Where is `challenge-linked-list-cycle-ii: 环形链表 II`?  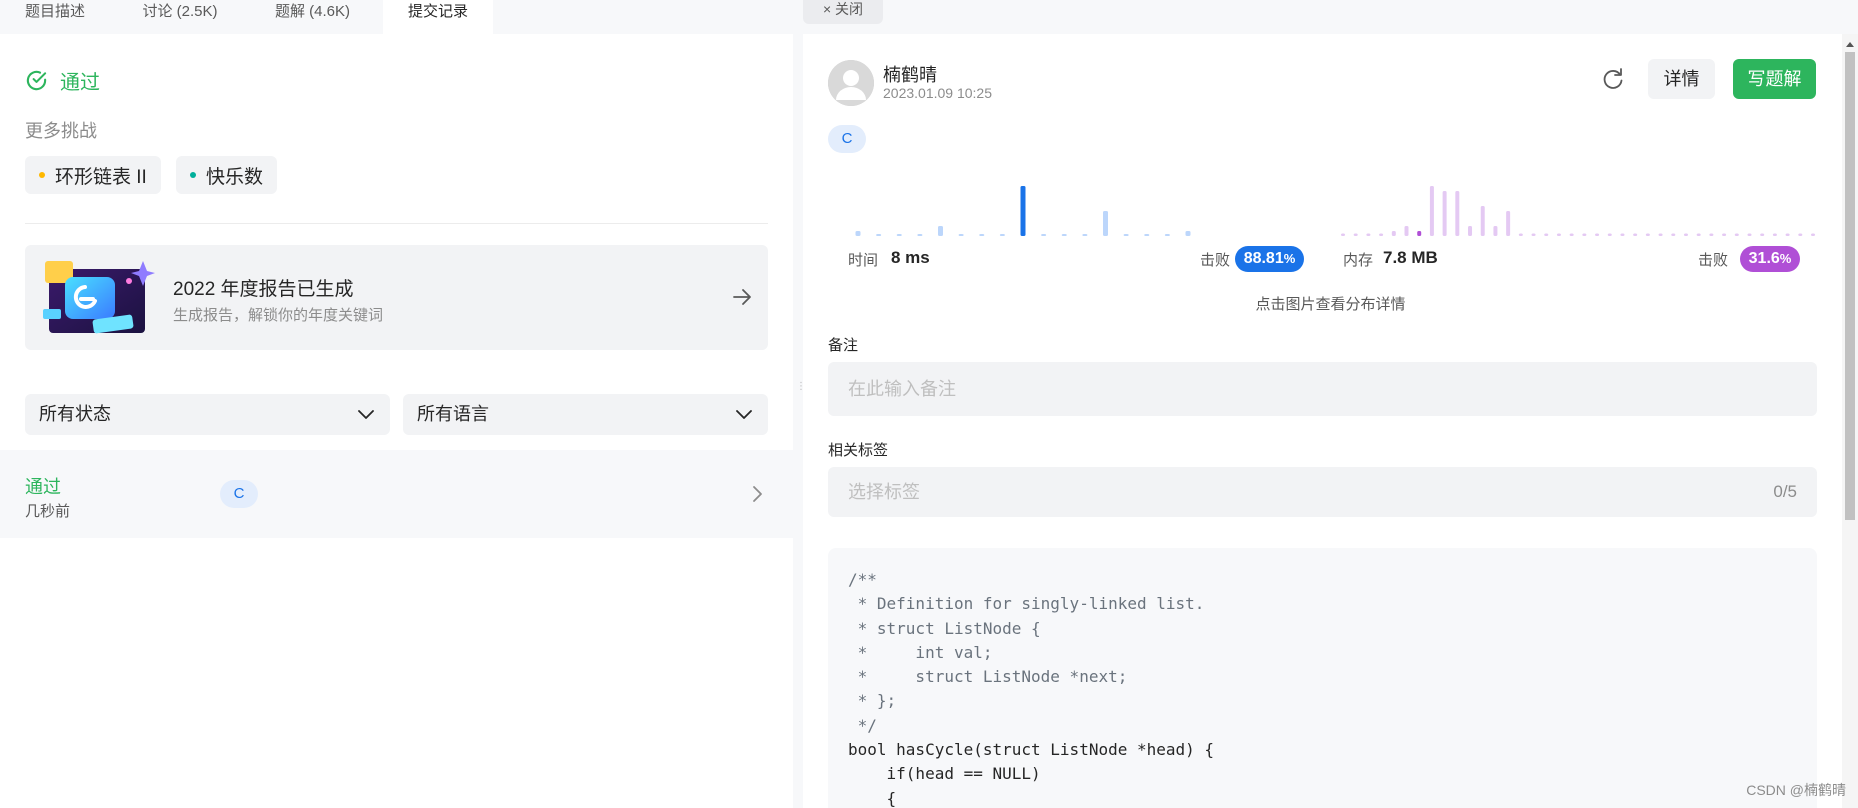 challenge-linked-list-cycle-ii: 环形链表 II is located at coordinates (93, 175).